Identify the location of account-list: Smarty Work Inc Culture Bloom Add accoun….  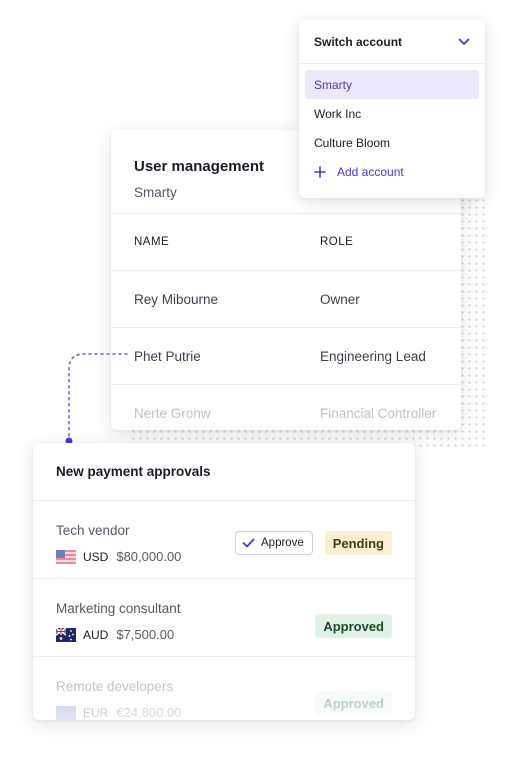
(392, 125).